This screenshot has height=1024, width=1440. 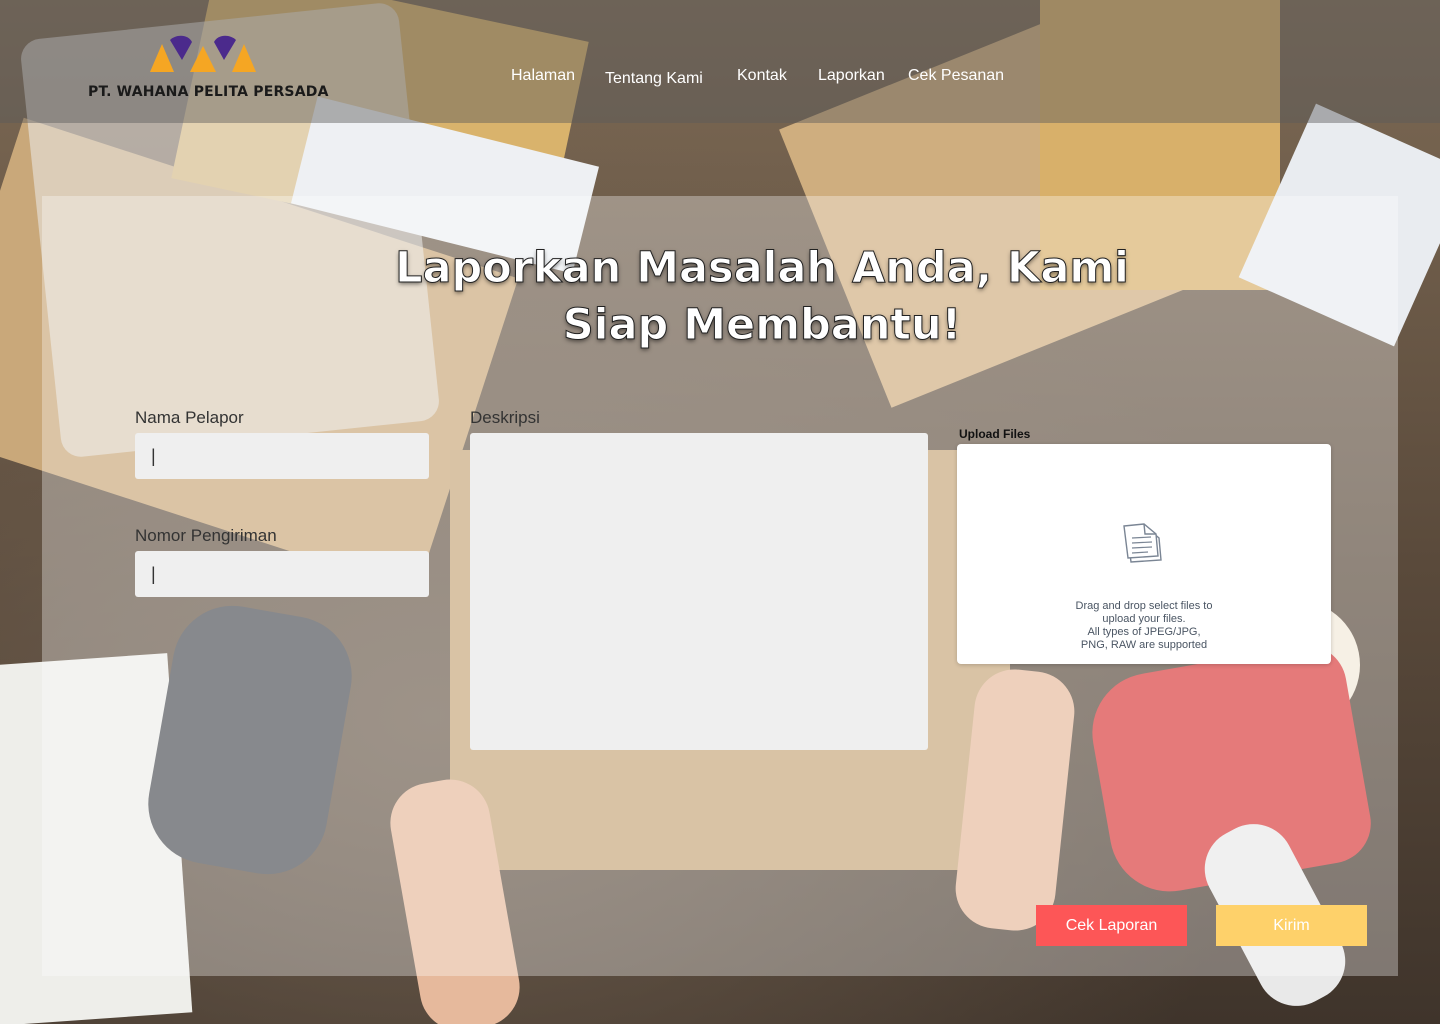 I want to click on kirim-button: Kirim, so click(x=1291, y=925).